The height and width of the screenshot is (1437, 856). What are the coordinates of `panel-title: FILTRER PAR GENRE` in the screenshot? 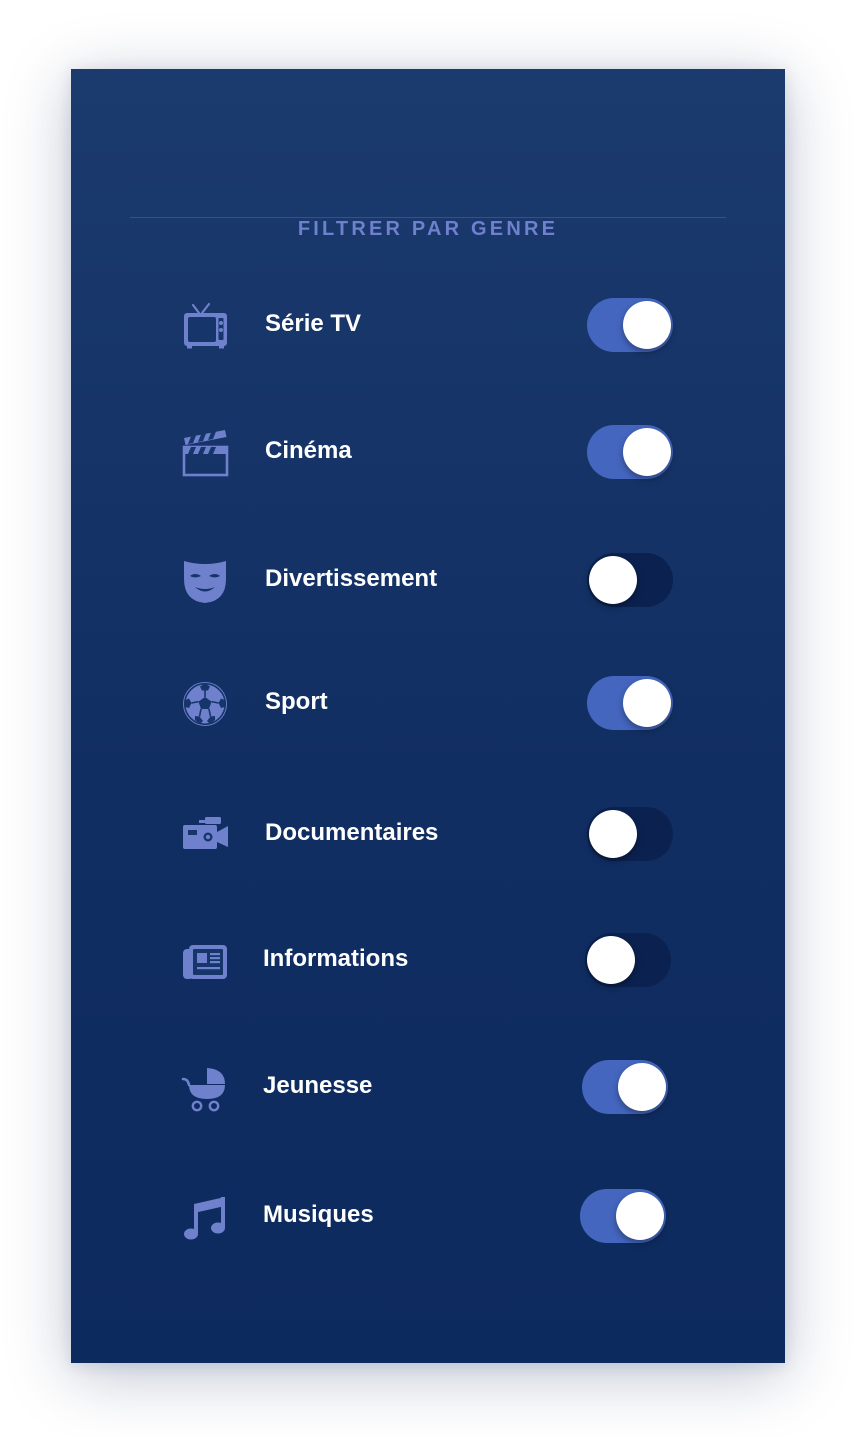 It's located at (428, 229).